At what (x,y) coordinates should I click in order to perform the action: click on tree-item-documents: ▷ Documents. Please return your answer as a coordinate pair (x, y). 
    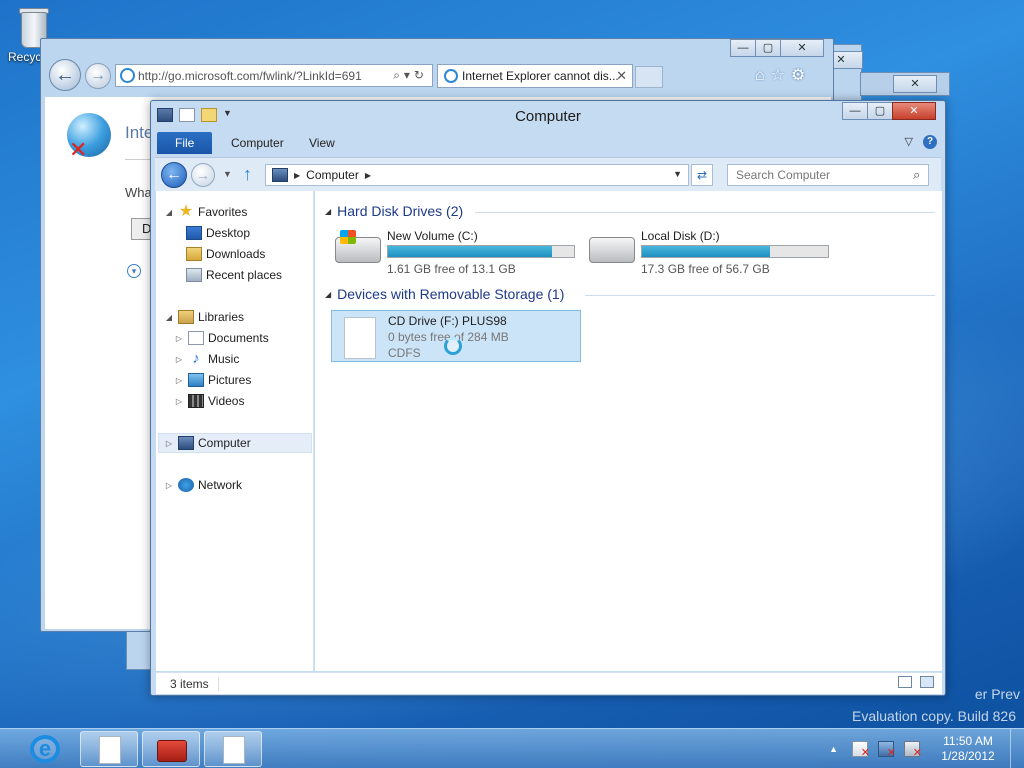
    Looking at the image, I should click on (221, 338).